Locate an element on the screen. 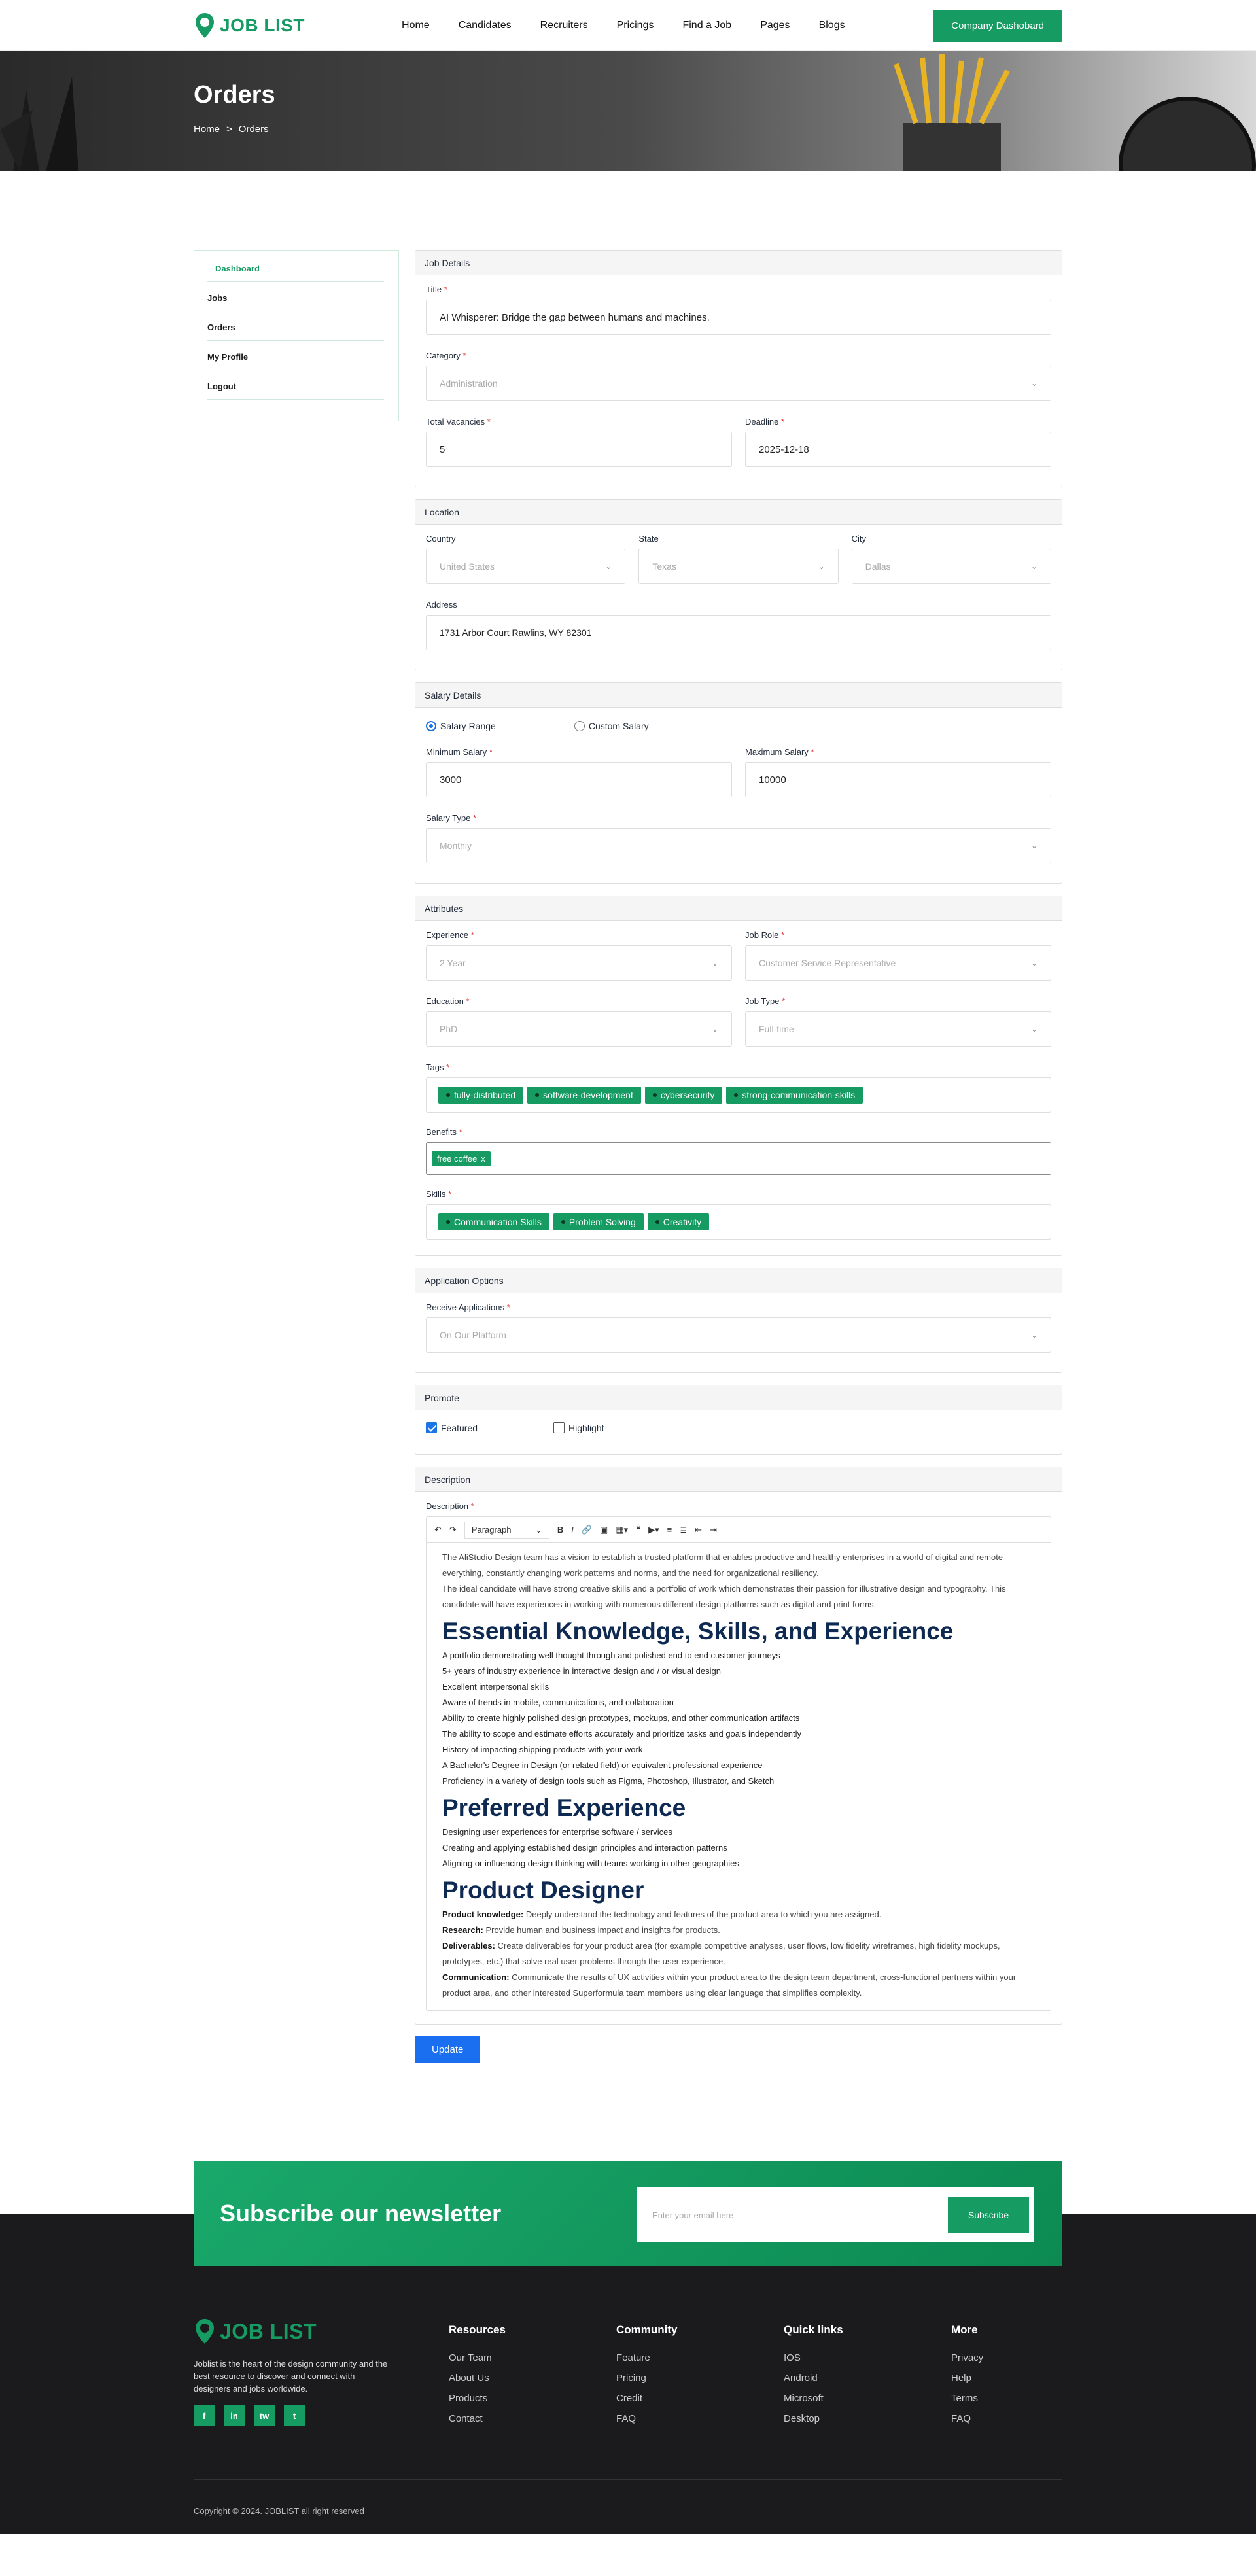 This screenshot has height=2576, width=1256. skill-chip: Creativity is located at coordinates (678, 1221).